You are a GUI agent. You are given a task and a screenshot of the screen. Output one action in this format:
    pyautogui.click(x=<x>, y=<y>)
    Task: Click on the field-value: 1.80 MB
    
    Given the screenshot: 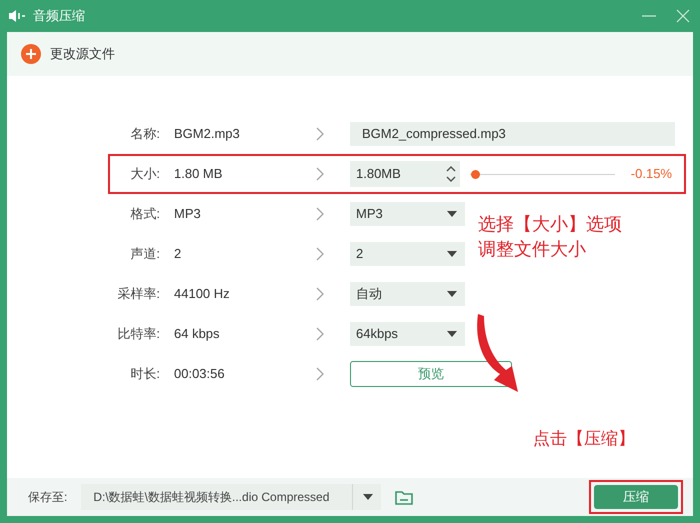 What is the action you would take?
    pyautogui.click(x=199, y=174)
    